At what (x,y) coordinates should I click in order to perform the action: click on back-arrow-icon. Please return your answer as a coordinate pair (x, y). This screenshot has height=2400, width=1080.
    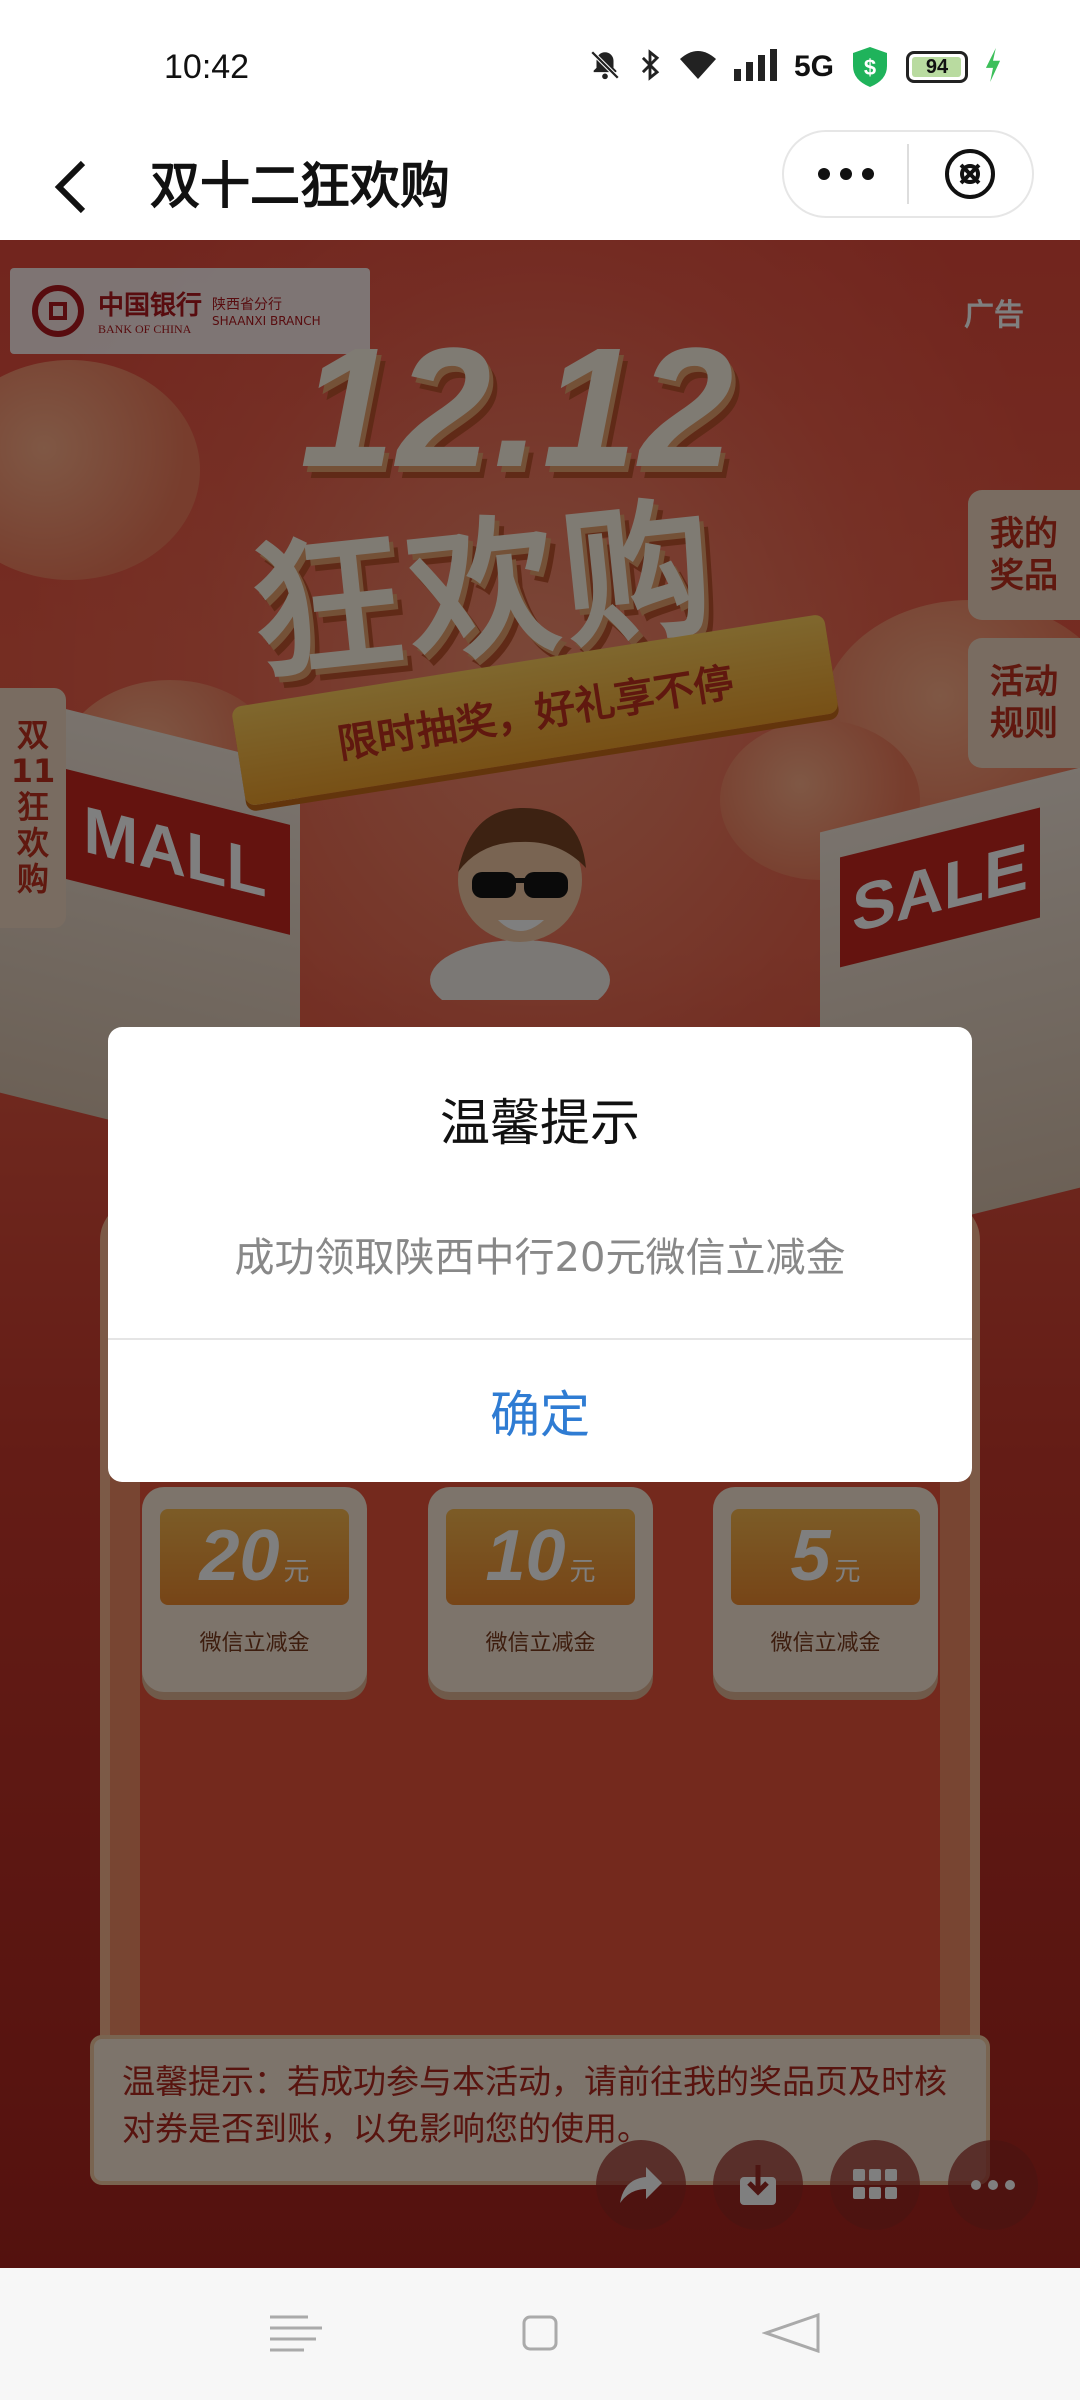
    Looking at the image, I should click on (70, 187).